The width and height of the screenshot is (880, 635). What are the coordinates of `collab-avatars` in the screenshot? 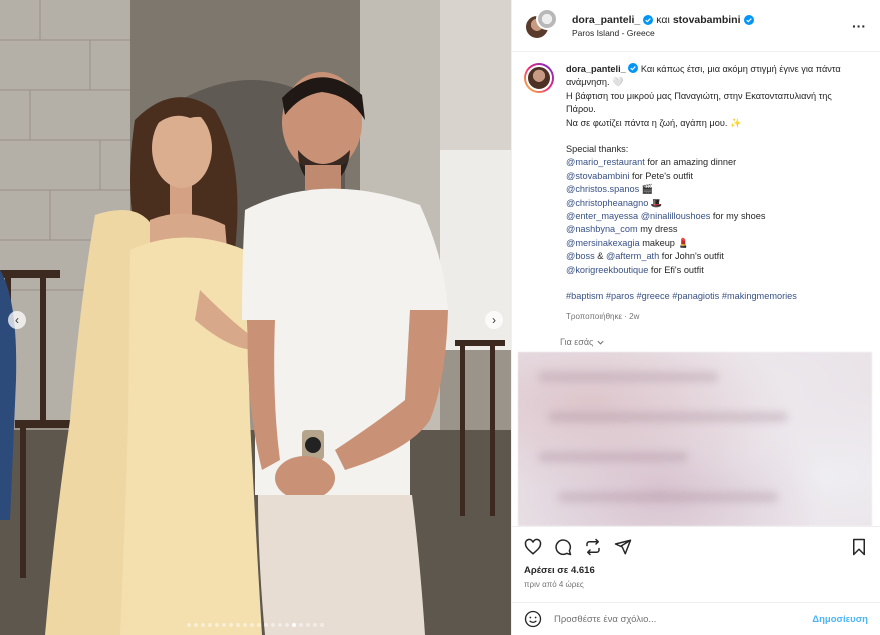 It's located at (542, 25).